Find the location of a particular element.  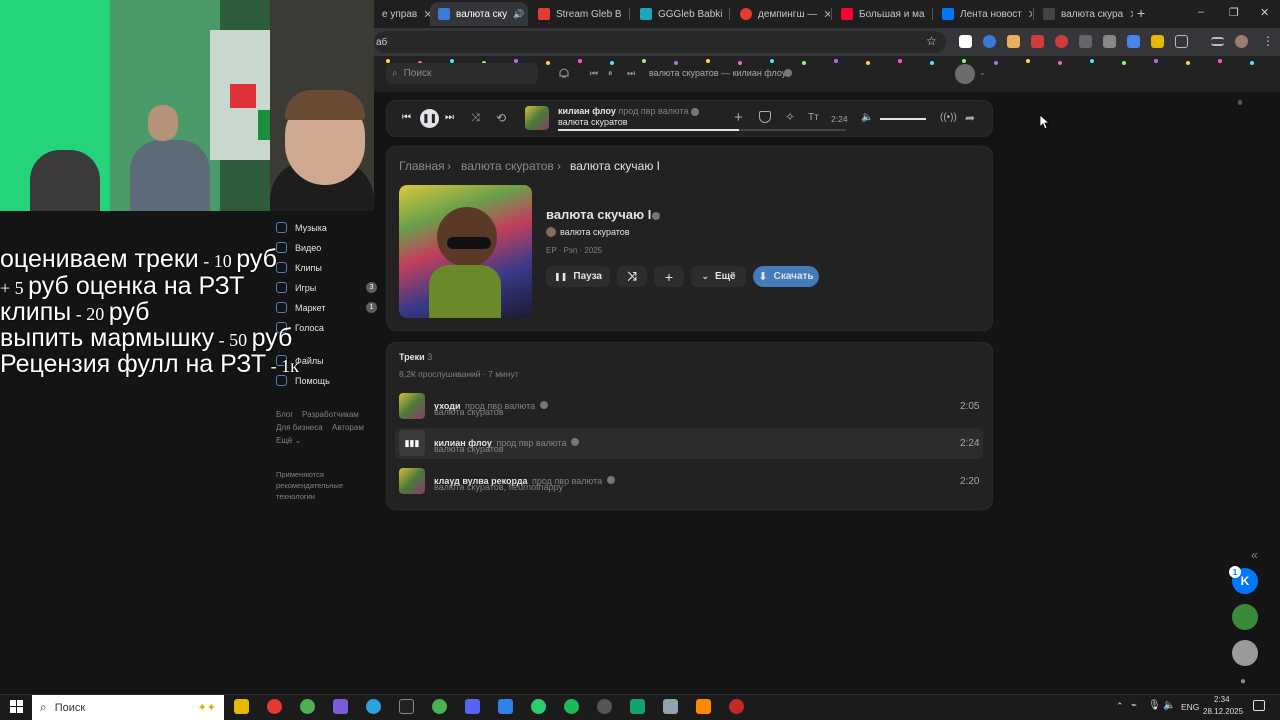

next-track-icon: ⏭ is located at coordinates (631, 73).